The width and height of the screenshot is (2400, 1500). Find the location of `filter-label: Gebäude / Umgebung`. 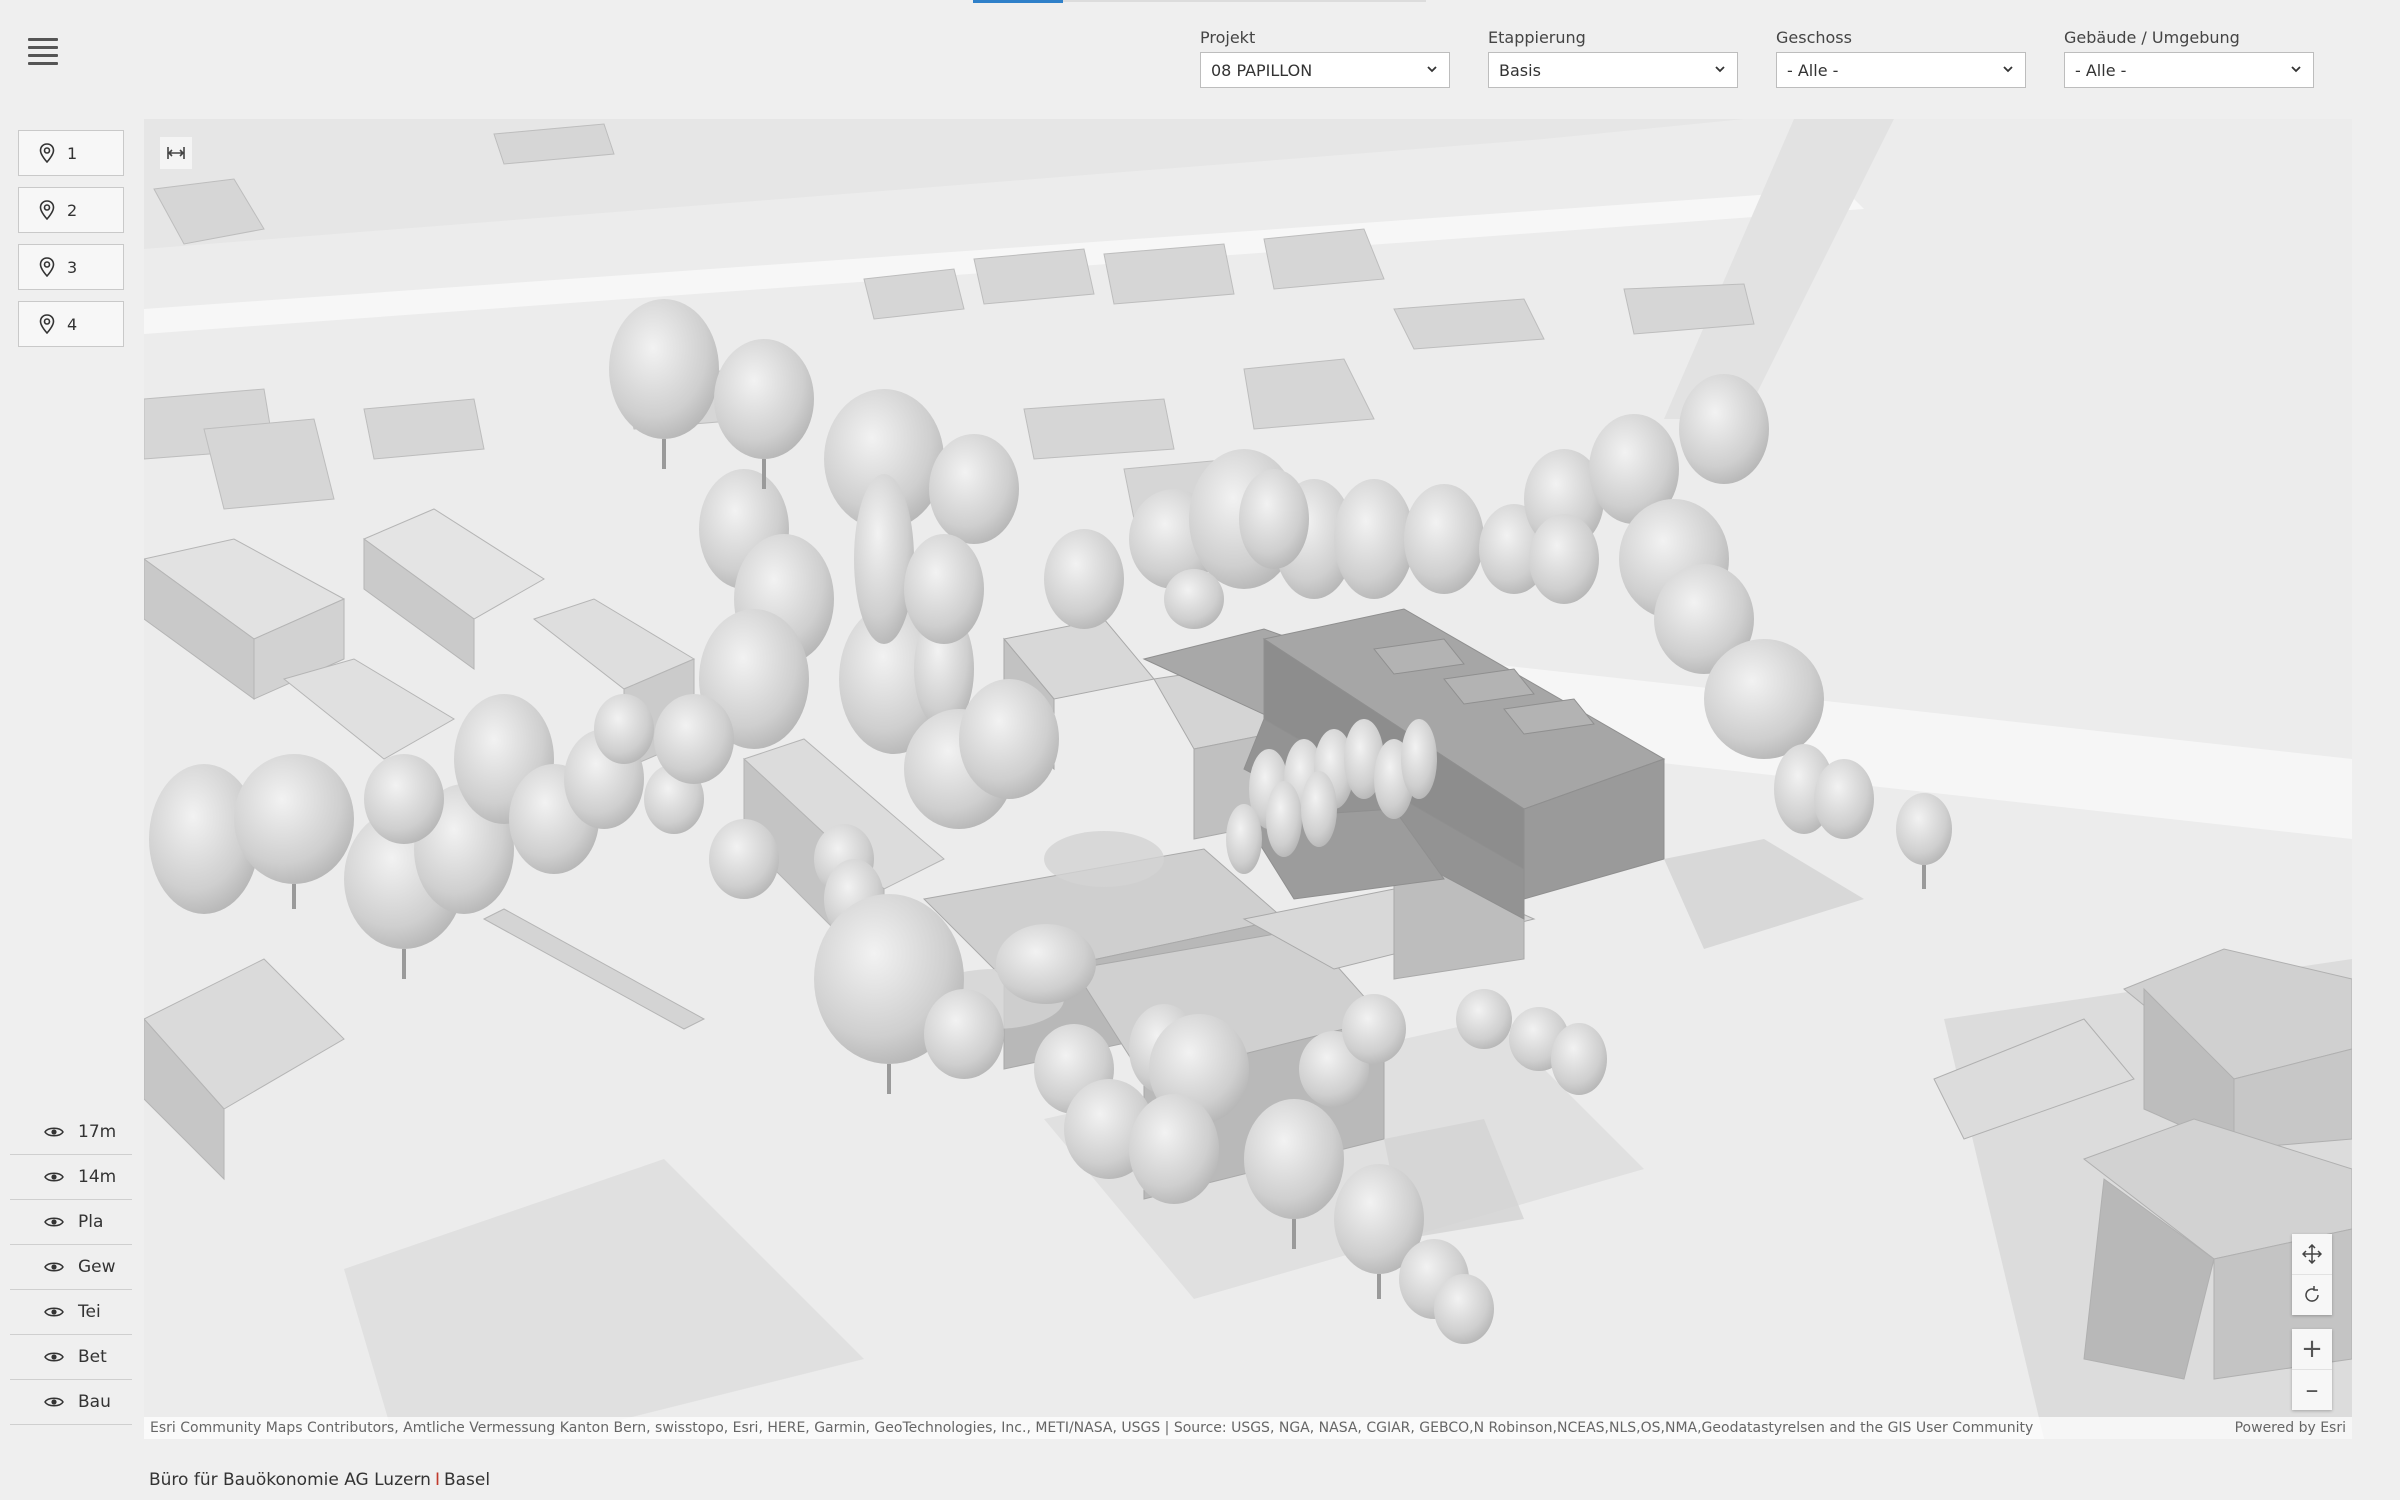

filter-label: Gebäude / Umgebung is located at coordinates (2152, 37).